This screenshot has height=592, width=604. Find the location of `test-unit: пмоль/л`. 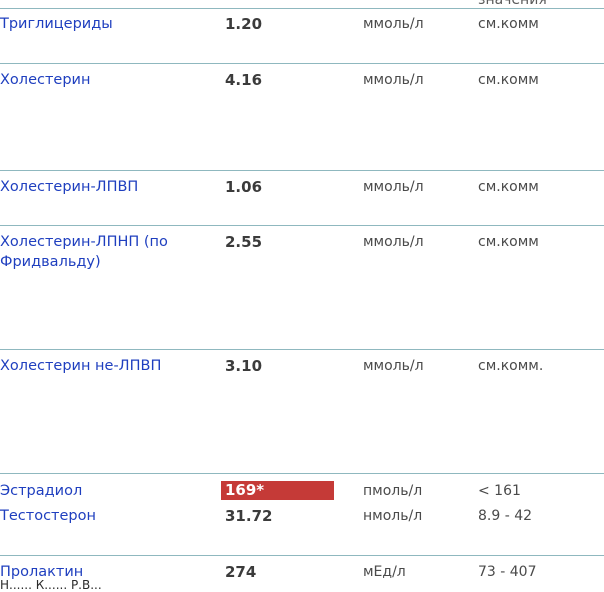

test-unit: пмоль/л is located at coordinates (393, 491).